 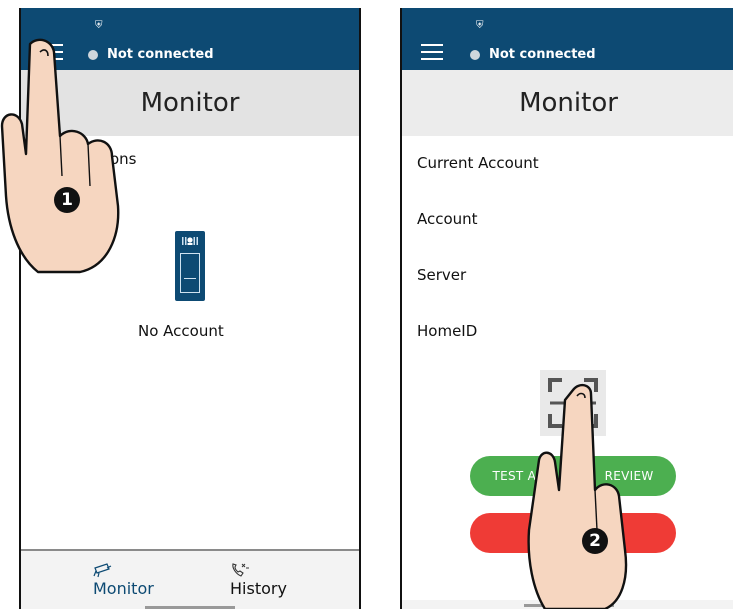 I want to click on nav-history-label: History, so click(x=258, y=588).